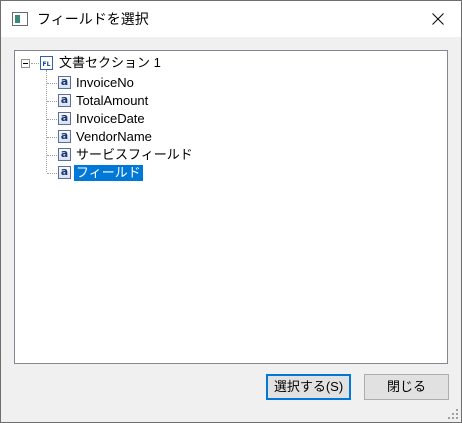  I want to click on tree-item: a InvoiceDate, so click(115, 118).